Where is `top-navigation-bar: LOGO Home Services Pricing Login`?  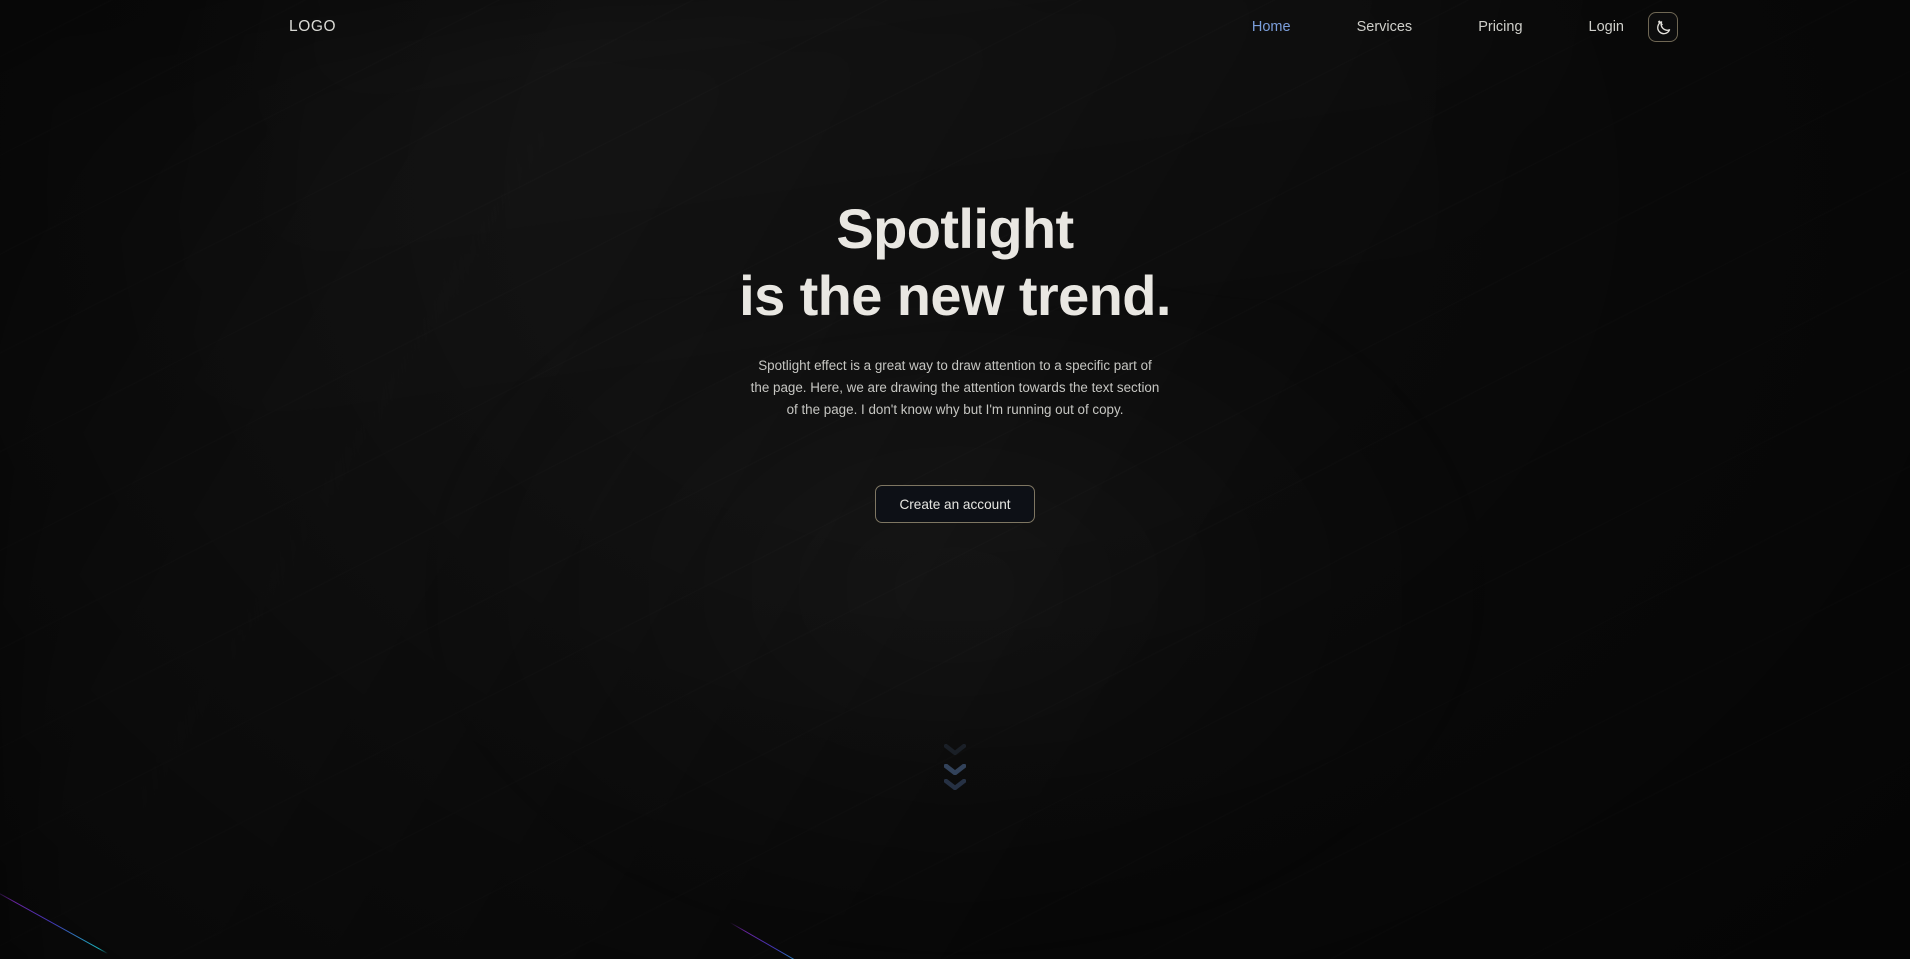 top-navigation-bar: LOGO Home Services Pricing Login is located at coordinates (955, 27).